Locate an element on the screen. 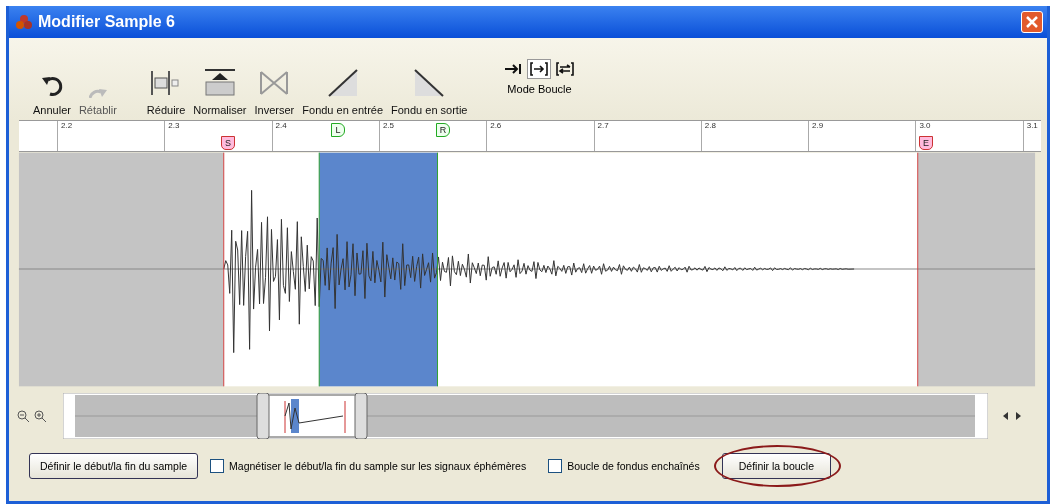 The width and height of the screenshot is (1056, 504). ruler-label: 2.2 is located at coordinates (65, 136).